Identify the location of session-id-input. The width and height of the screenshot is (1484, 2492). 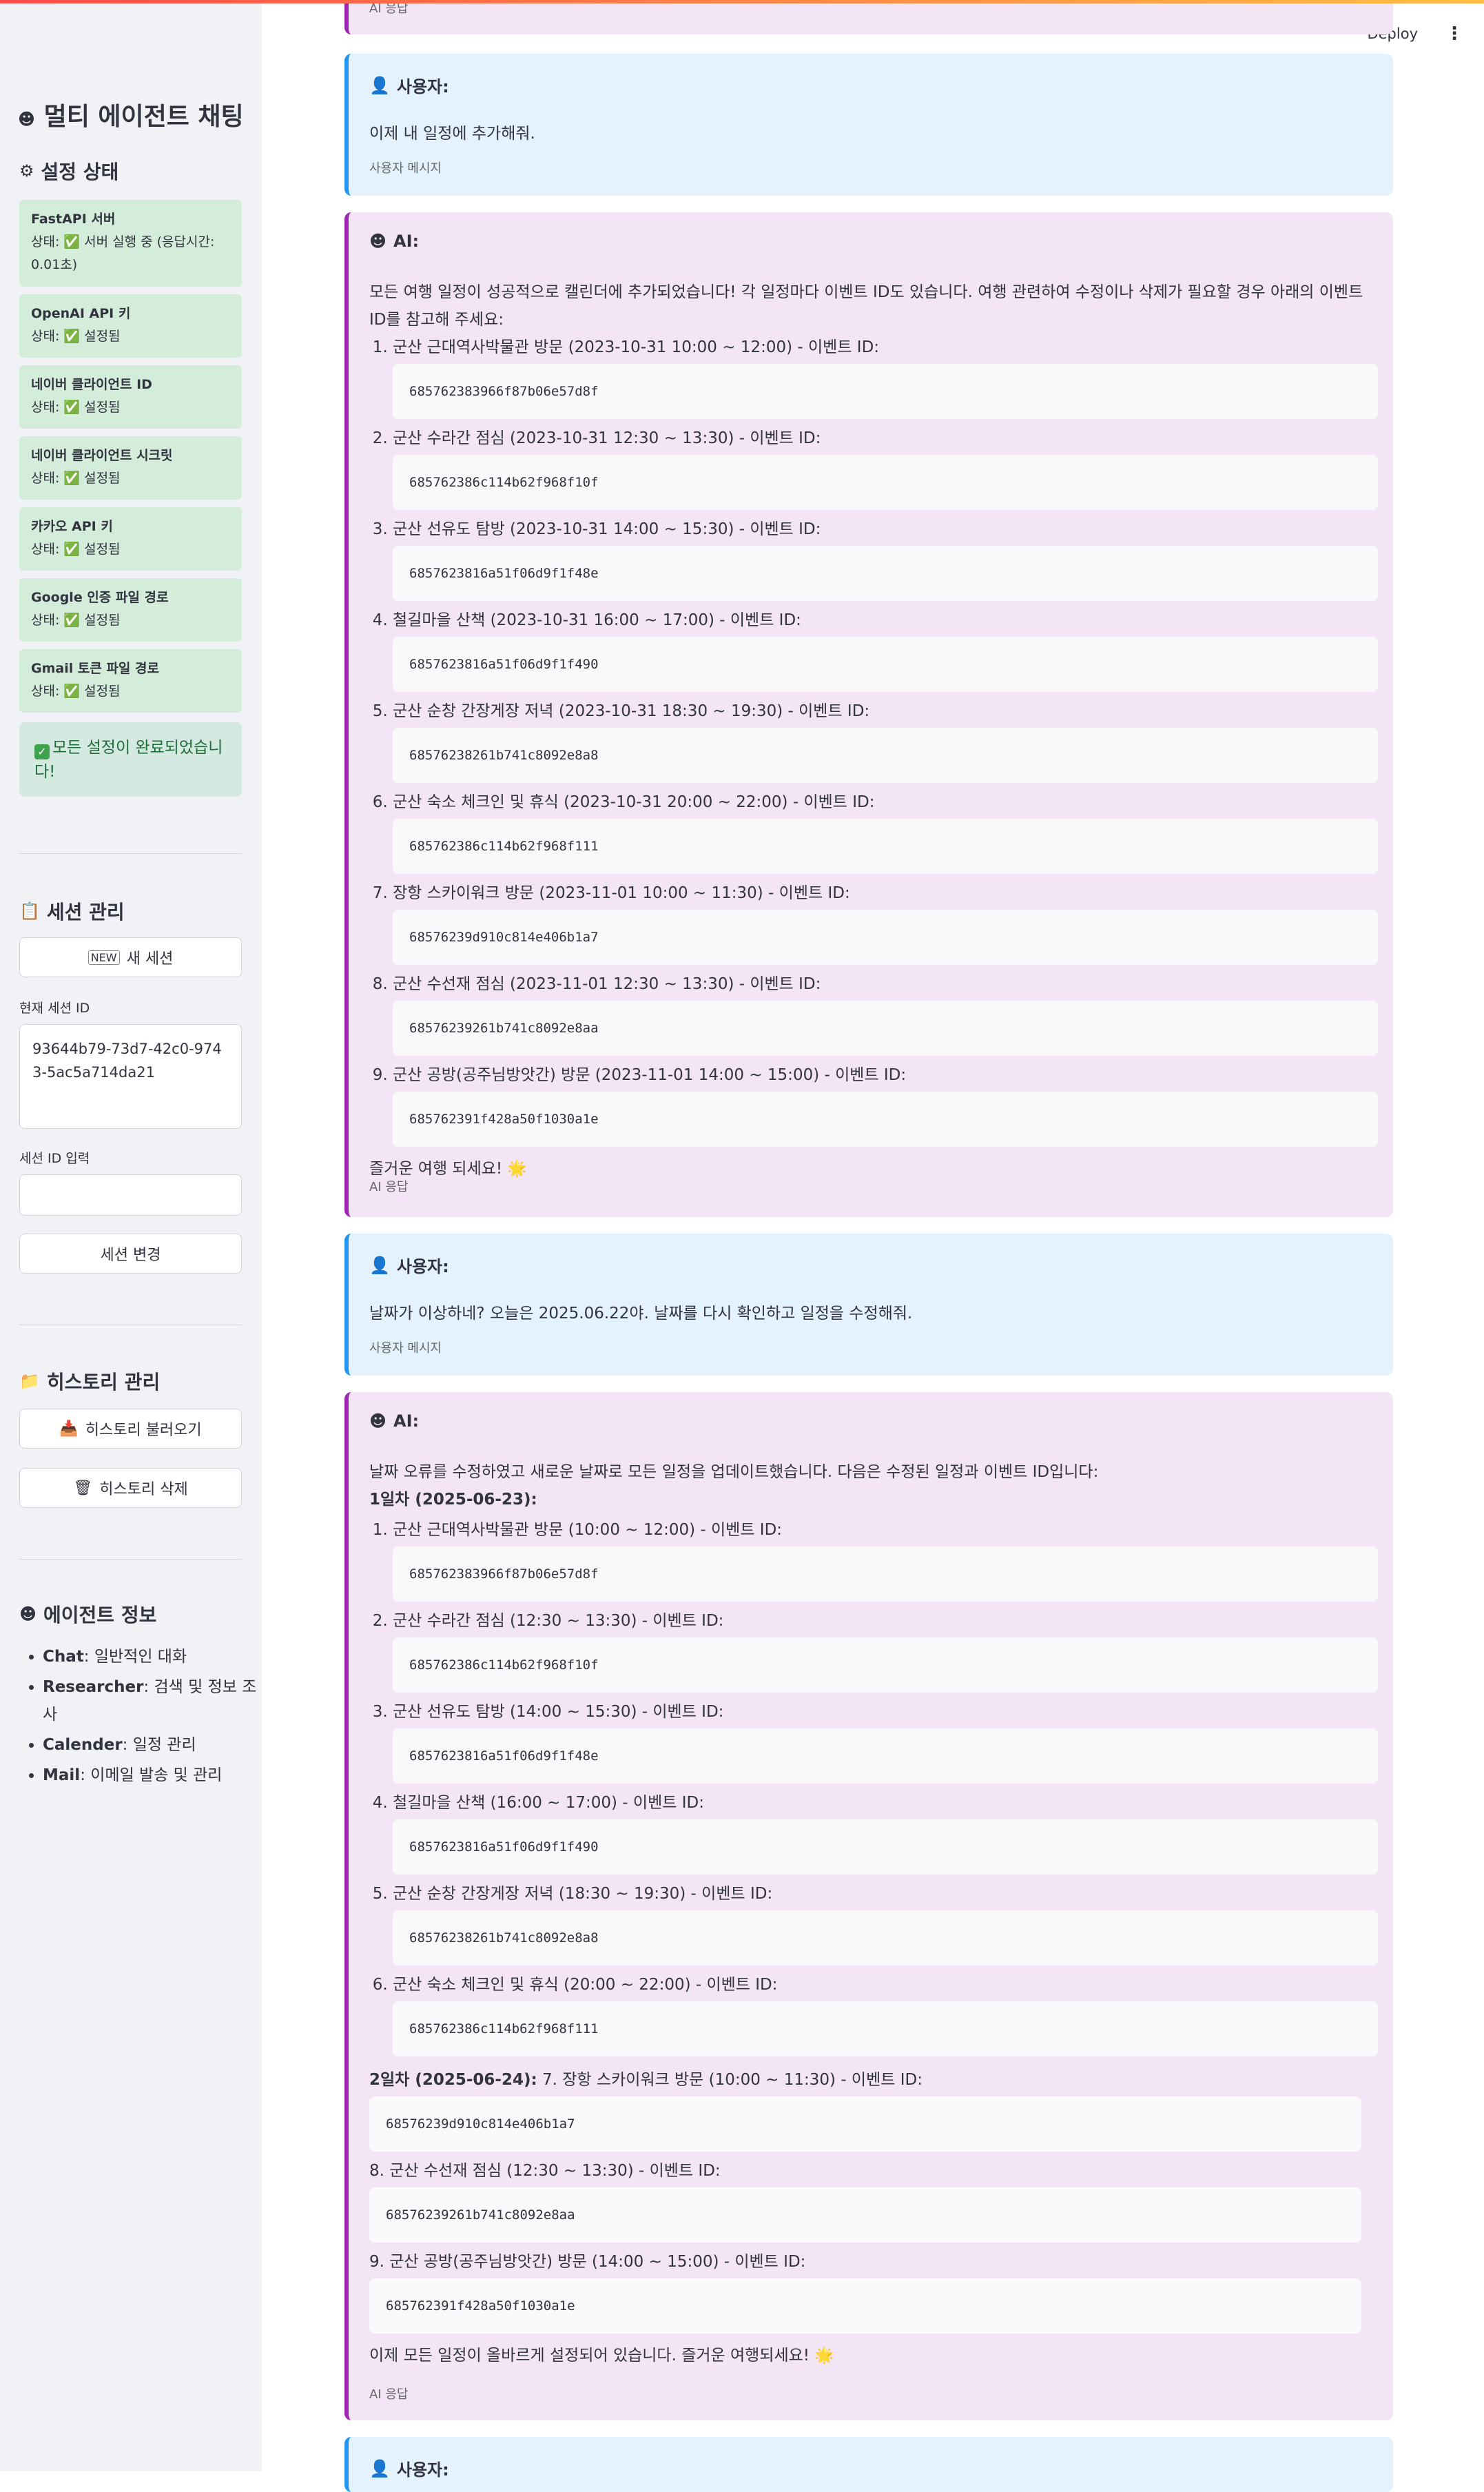
(130, 1195).